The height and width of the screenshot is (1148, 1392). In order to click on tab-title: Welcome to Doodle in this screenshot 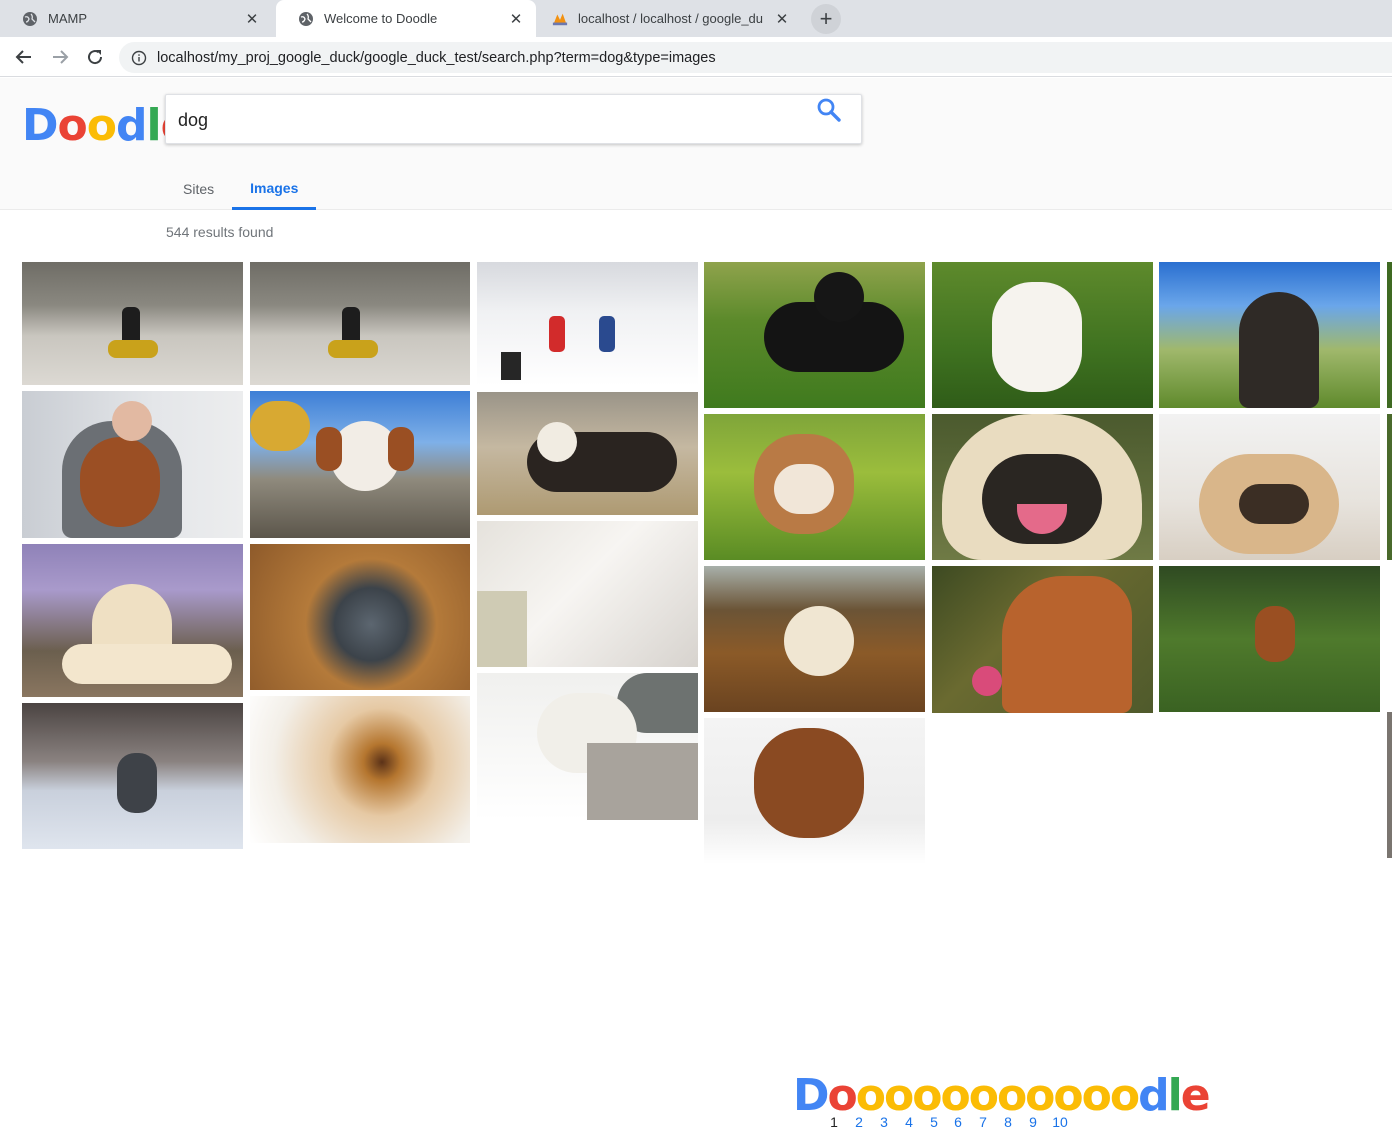, I will do `click(381, 18)`.